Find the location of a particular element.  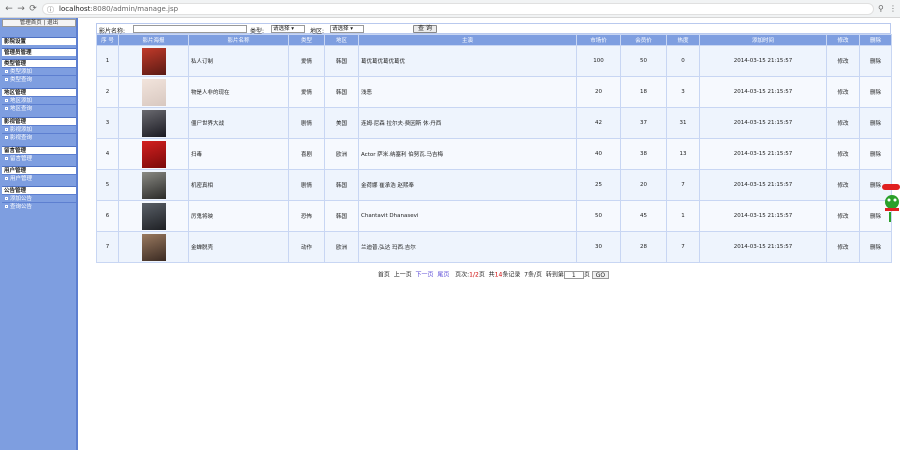

admin-home-link: 管理首页 is located at coordinates (31, 23).